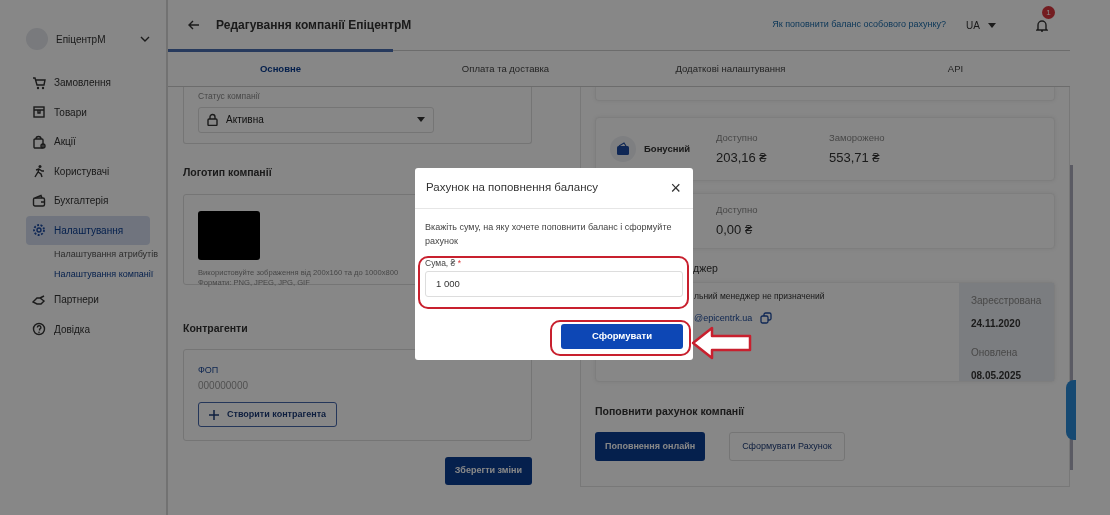 Image resolution: width=1110 pixels, height=515 pixels. I want to click on counterparty-type: ФОП, so click(357, 371).